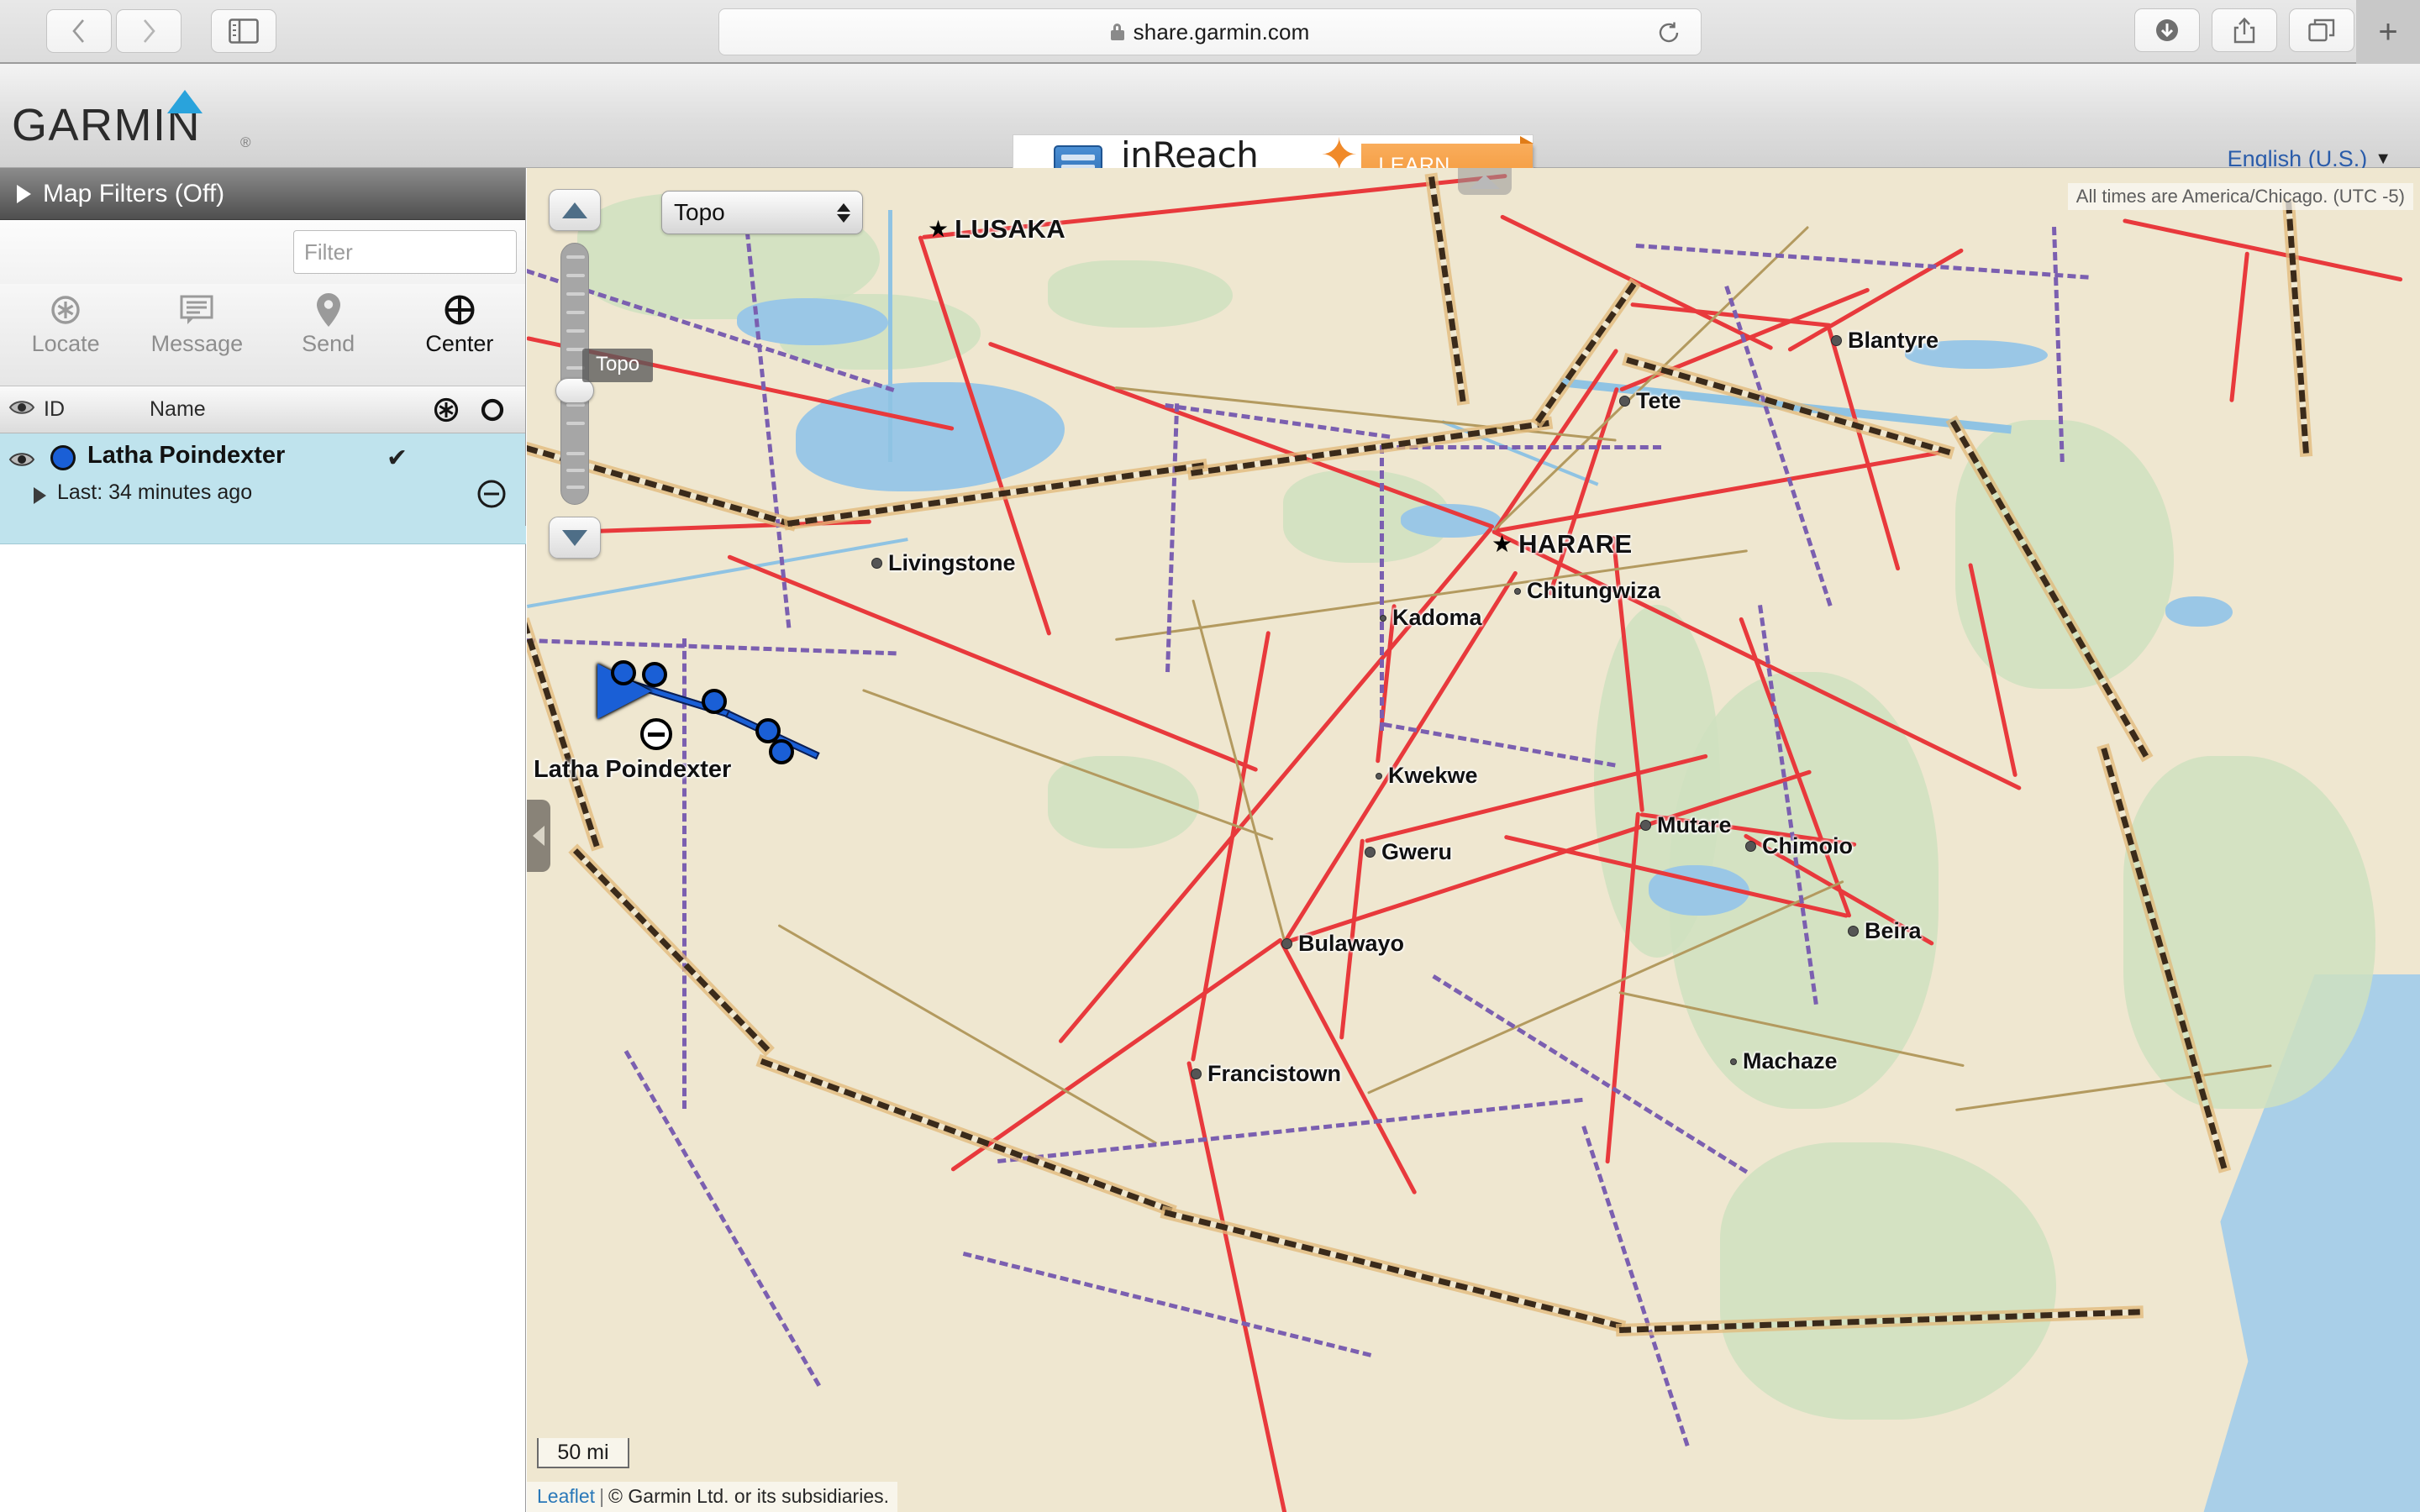 The image size is (2420, 1512). What do you see at coordinates (2240, 196) in the screenshot?
I see `timezone-note: All times are America/Chicago. (UTC -5)` at bounding box center [2240, 196].